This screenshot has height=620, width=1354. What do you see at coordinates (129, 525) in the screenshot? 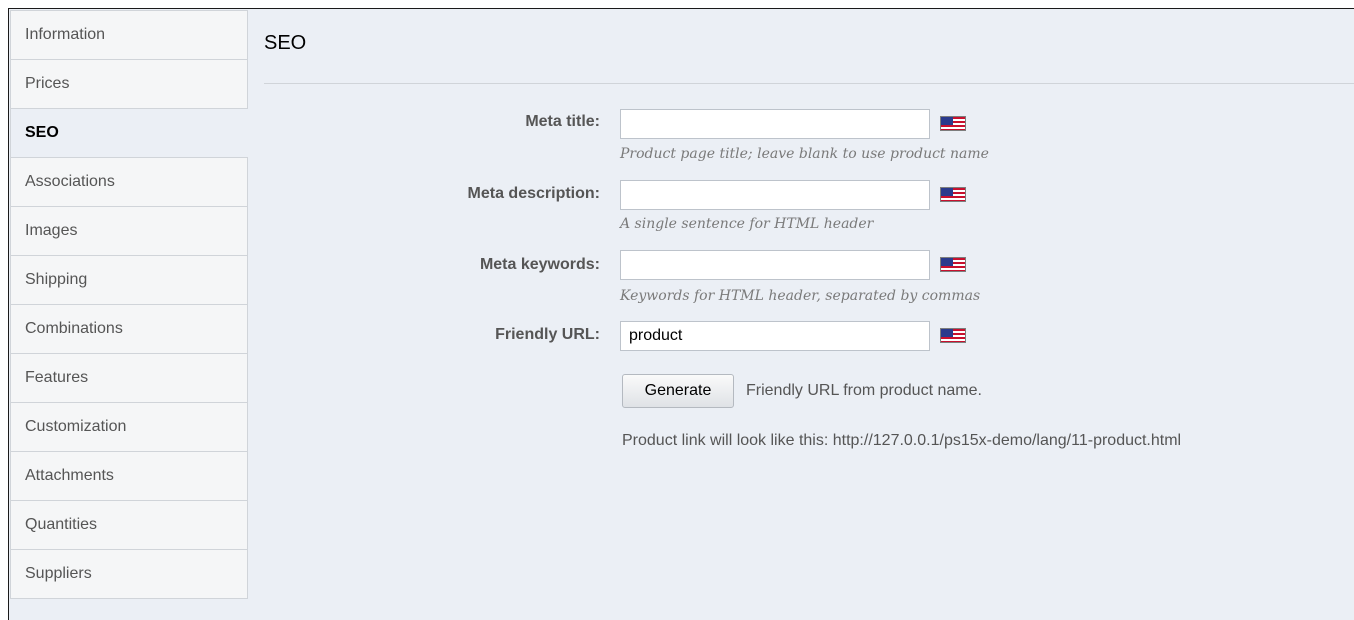
I see `tab-quantities: Quantities` at bounding box center [129, 525].